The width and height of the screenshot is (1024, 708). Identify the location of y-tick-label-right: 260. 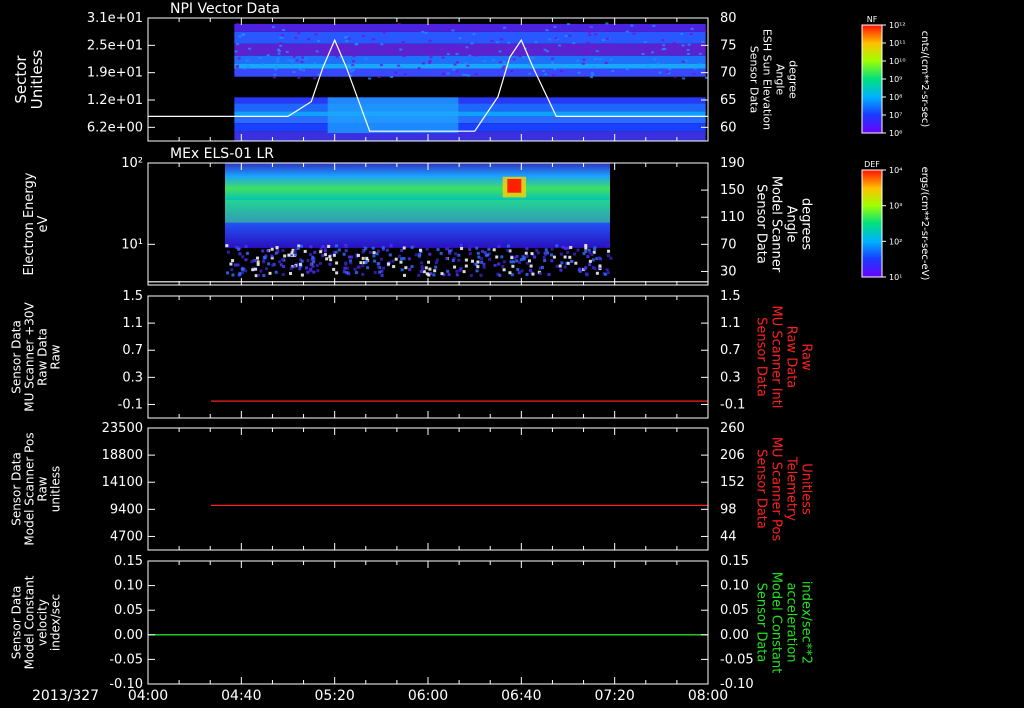
(732, 428).